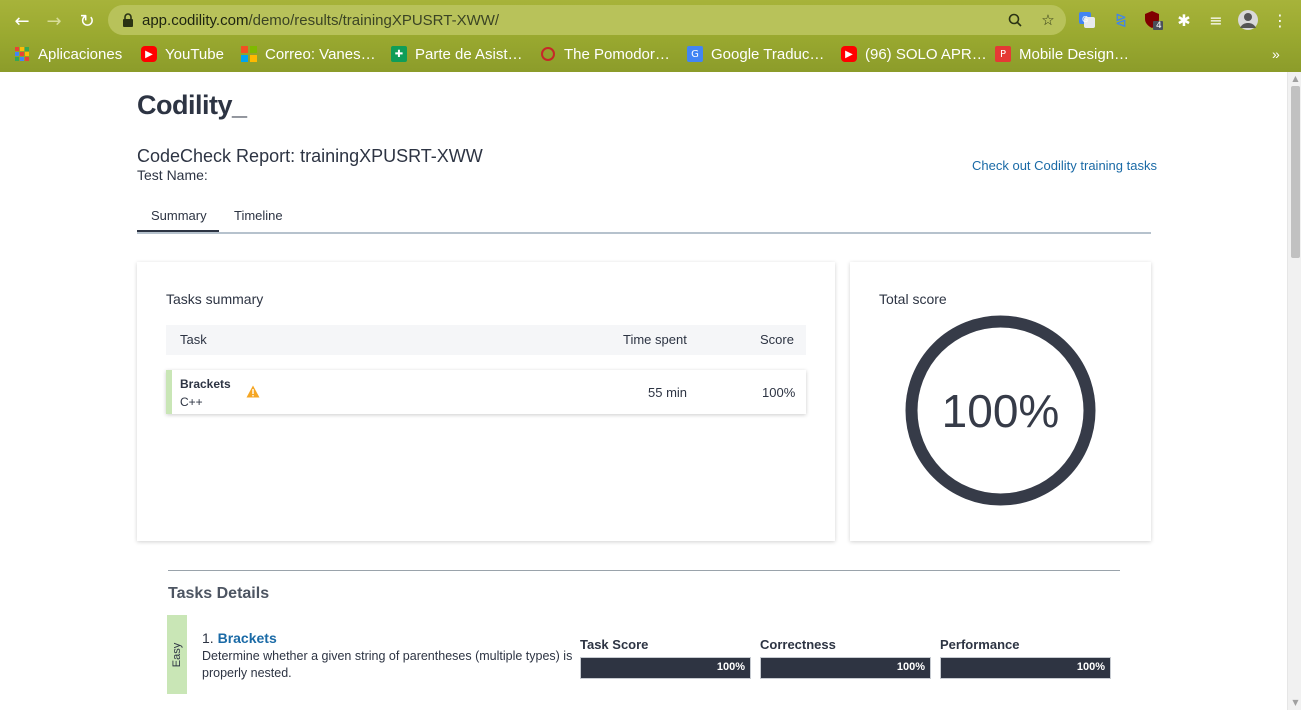 The width and height of the screenshot is (1301, 710). Describe the element at coordinates (215, 299) in the screenshot. I see `tasks-summary-title: Tasks summary` at that location.